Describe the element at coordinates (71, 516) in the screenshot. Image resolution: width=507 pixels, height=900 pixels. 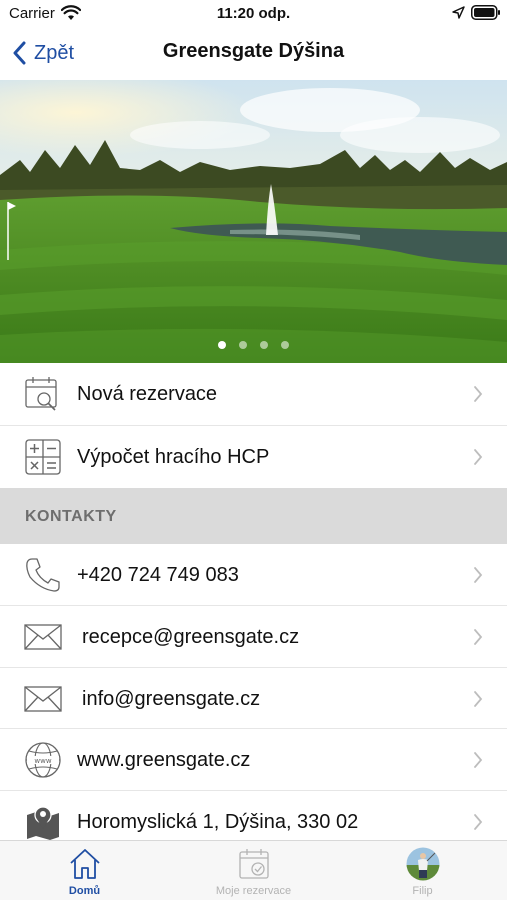
I see `section-title: KONTAKTY` at that location.